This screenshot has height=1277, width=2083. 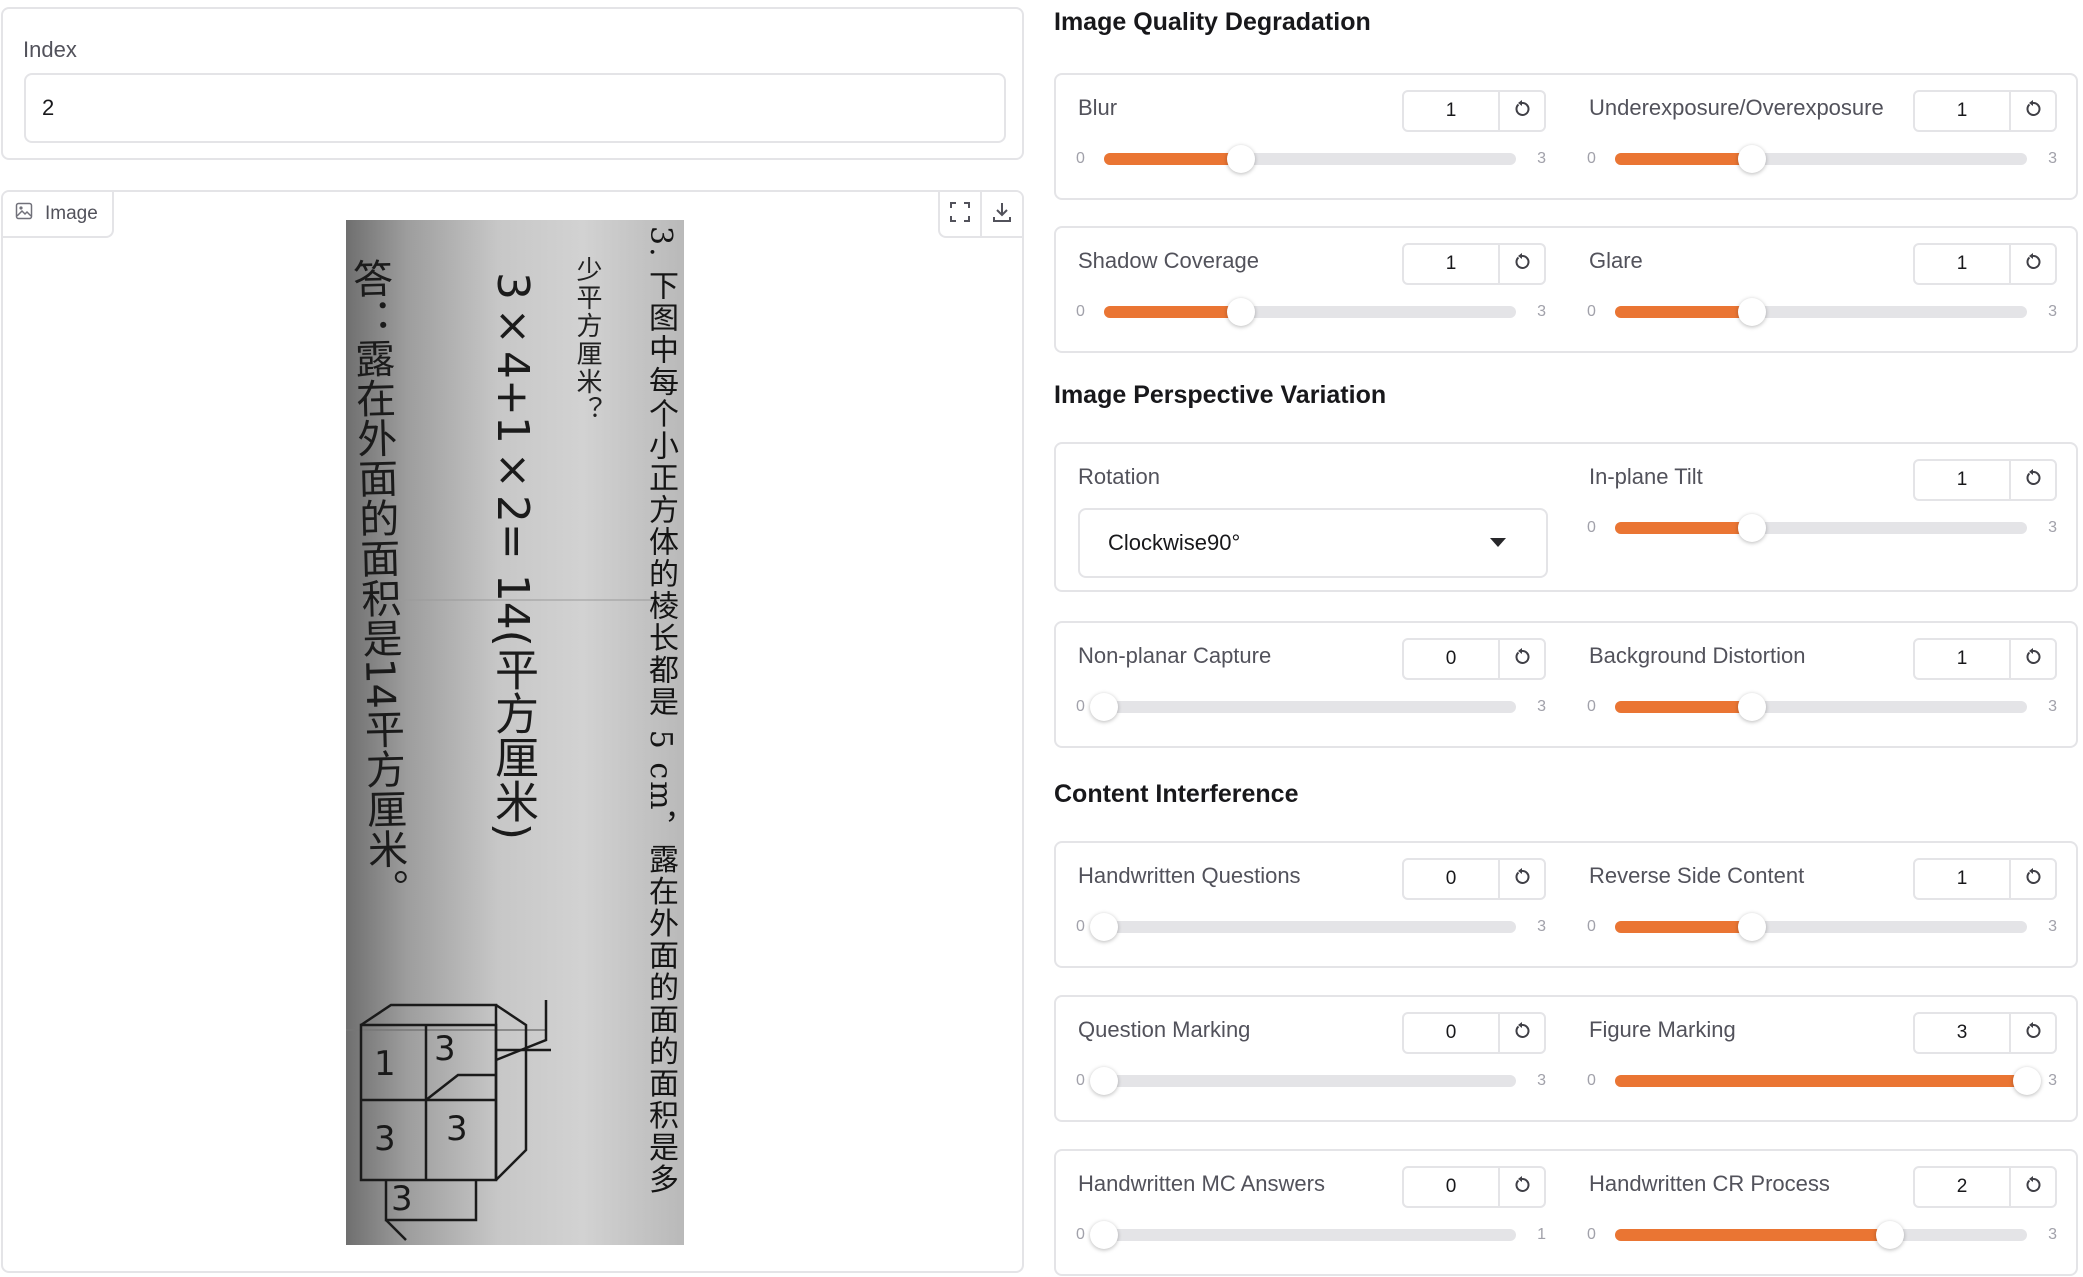 I want to click on handwritten-cr-process-reset-button, so click(x=2032, y=1187).